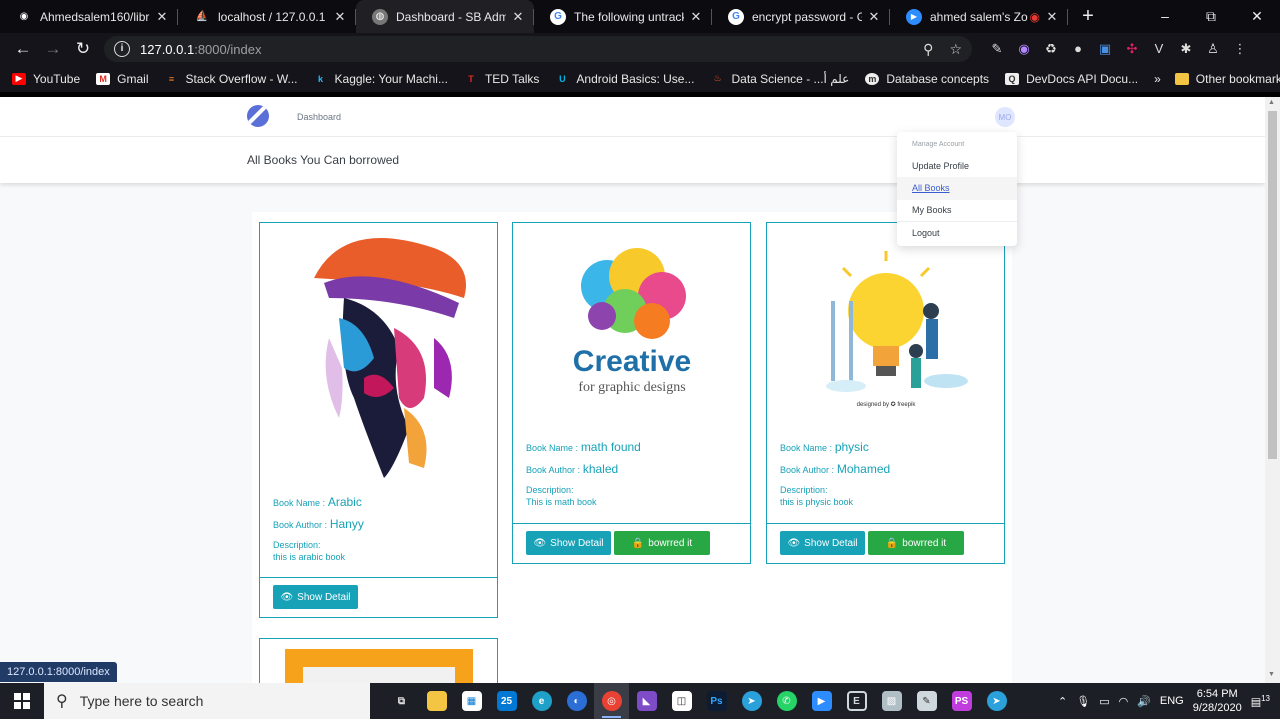 This screenshot has width=1280, height=719. What do you see at coordinates (53, 49) in the screenshot?
I see `forward-icon: →` at bounding box center [53, 49].